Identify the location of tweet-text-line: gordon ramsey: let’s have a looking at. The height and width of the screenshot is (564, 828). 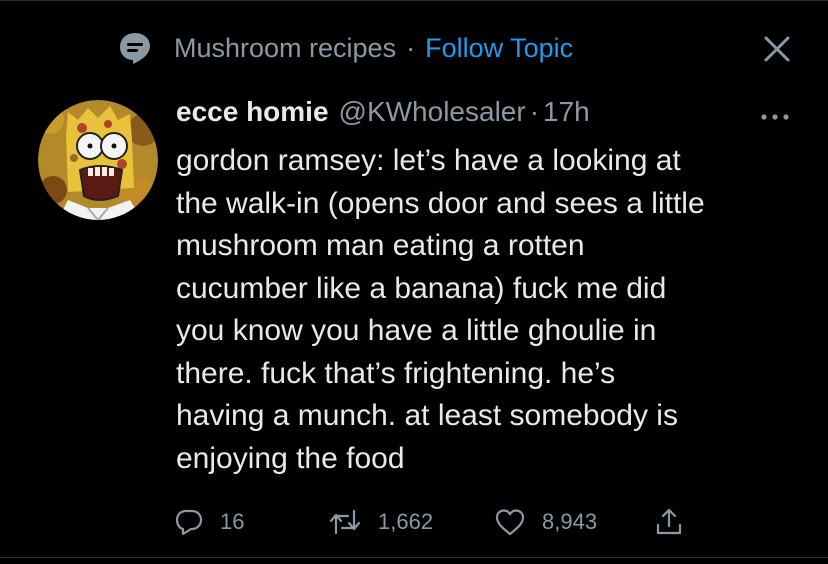
(428, 160).